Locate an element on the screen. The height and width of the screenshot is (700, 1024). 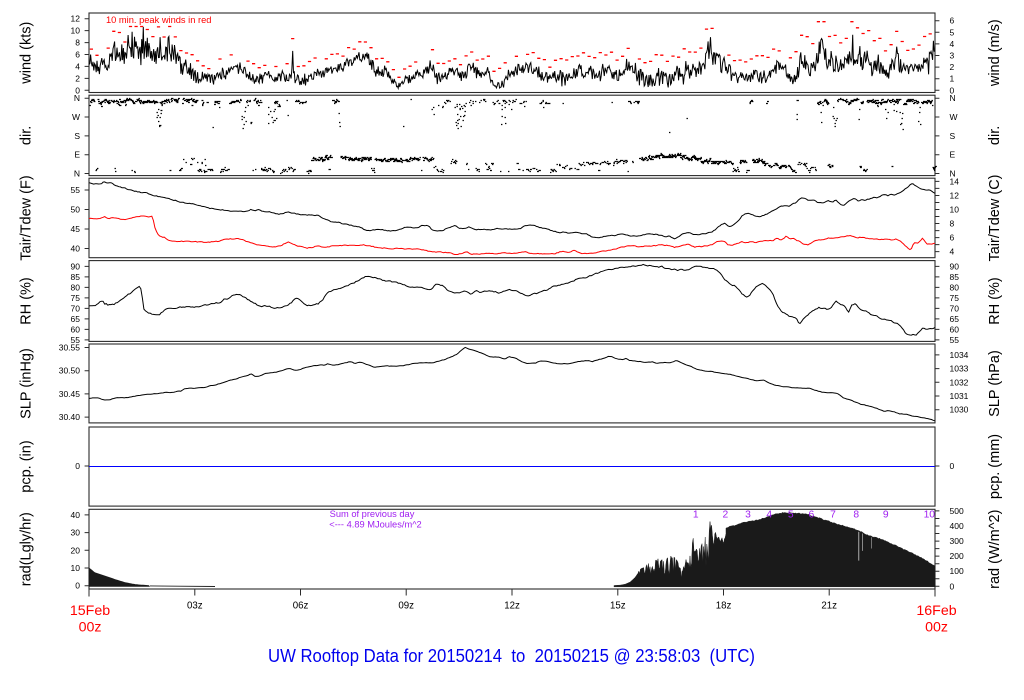
svg-text: 1032 is located at coordinates (959, 382).